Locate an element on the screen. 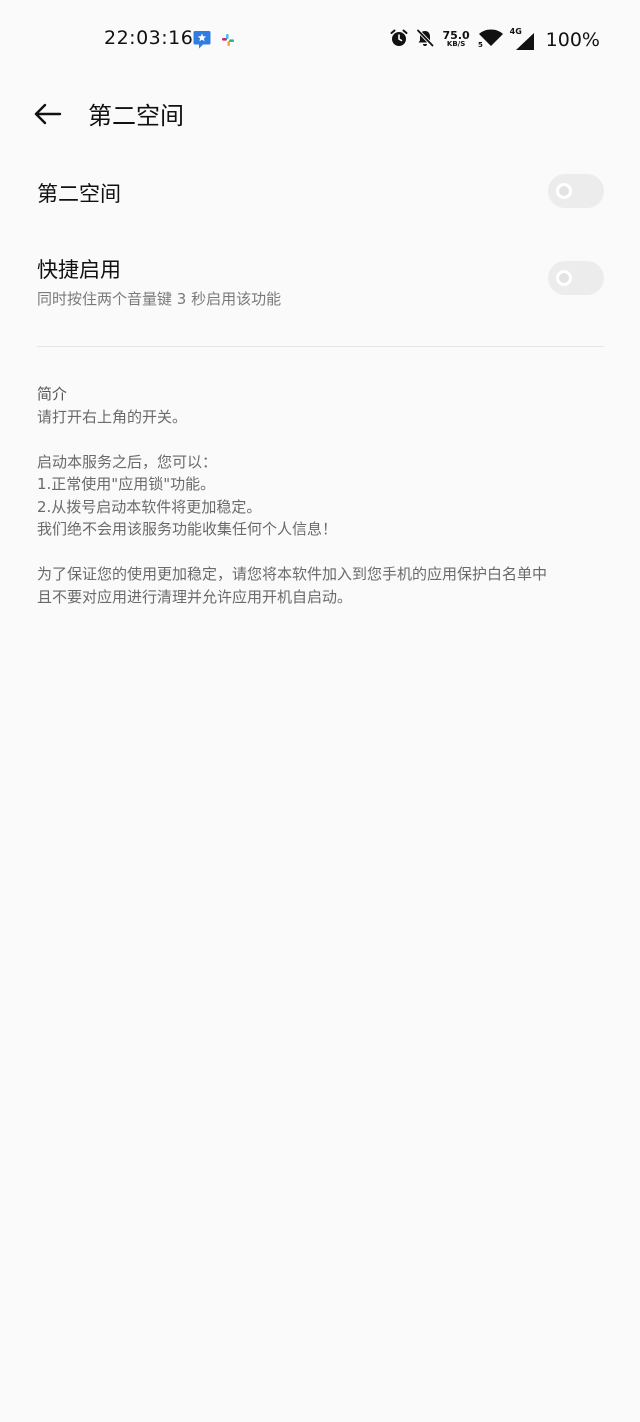  setting-second-space: 第二空间 is located at coordinates (320, 192).